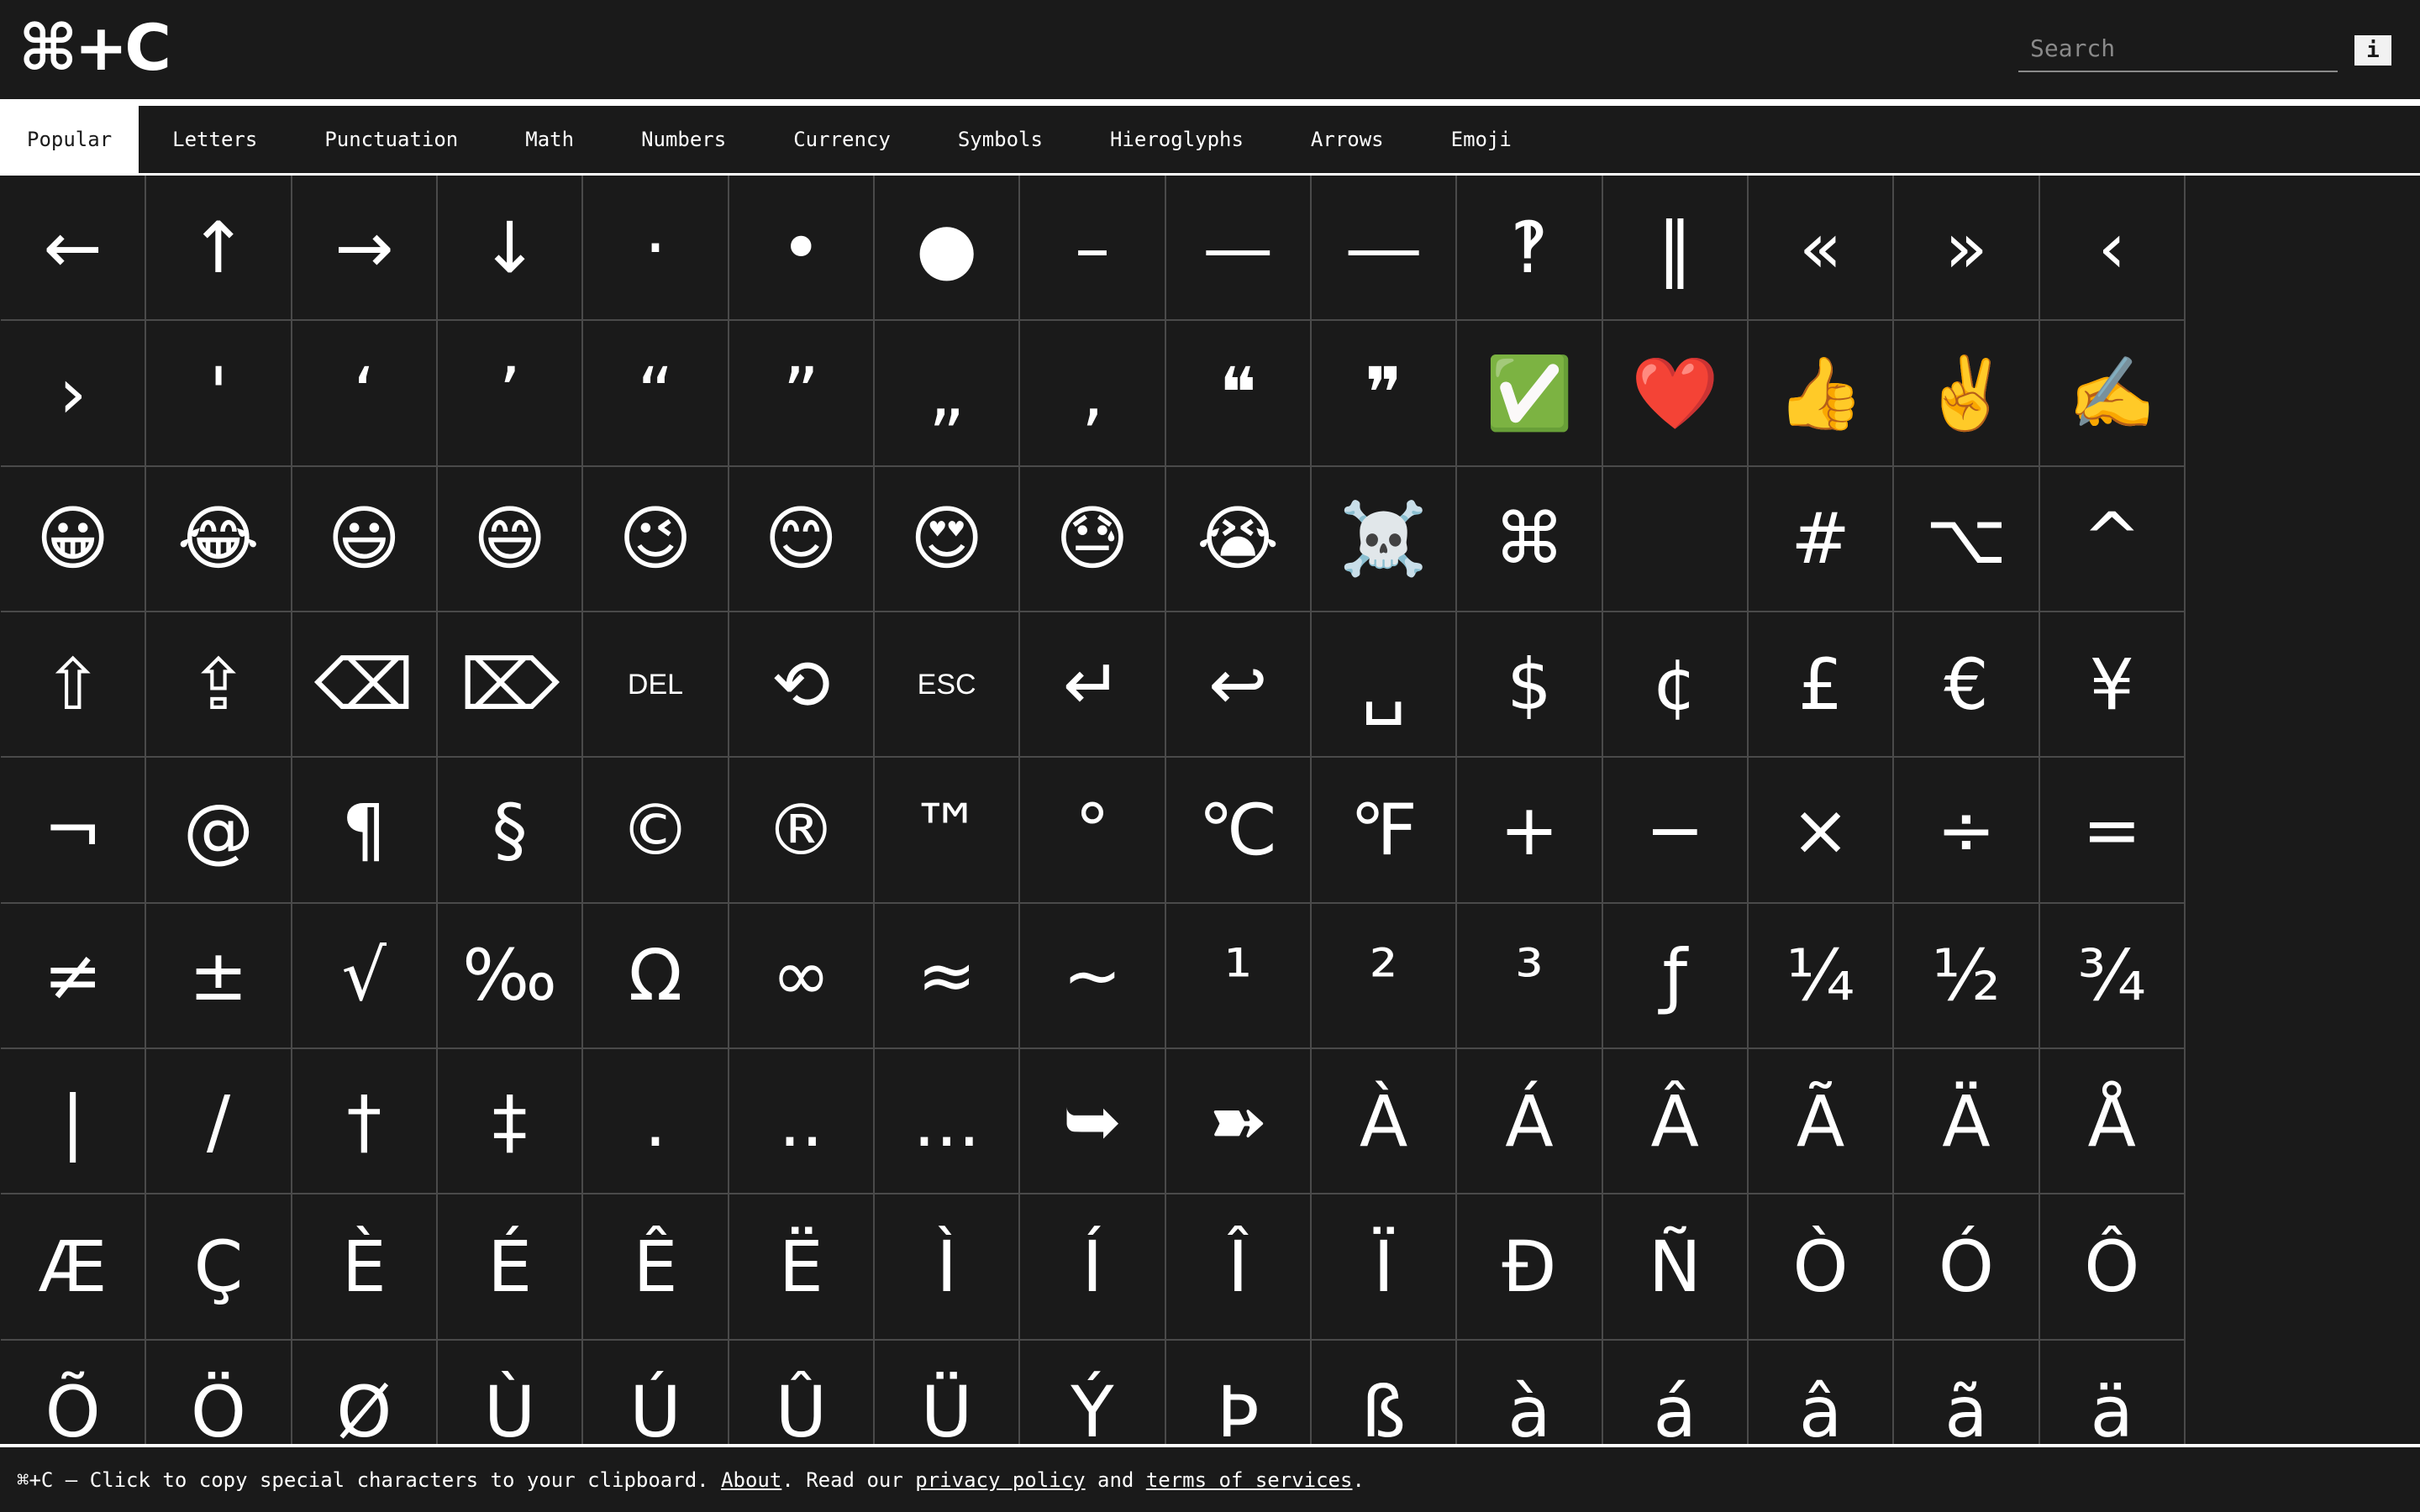 The height and width of the screenshot is (1512, 2420). Describe the element at coordinates (1676, 249) in the screenshot. I see `character-cell: ‖` at that location.